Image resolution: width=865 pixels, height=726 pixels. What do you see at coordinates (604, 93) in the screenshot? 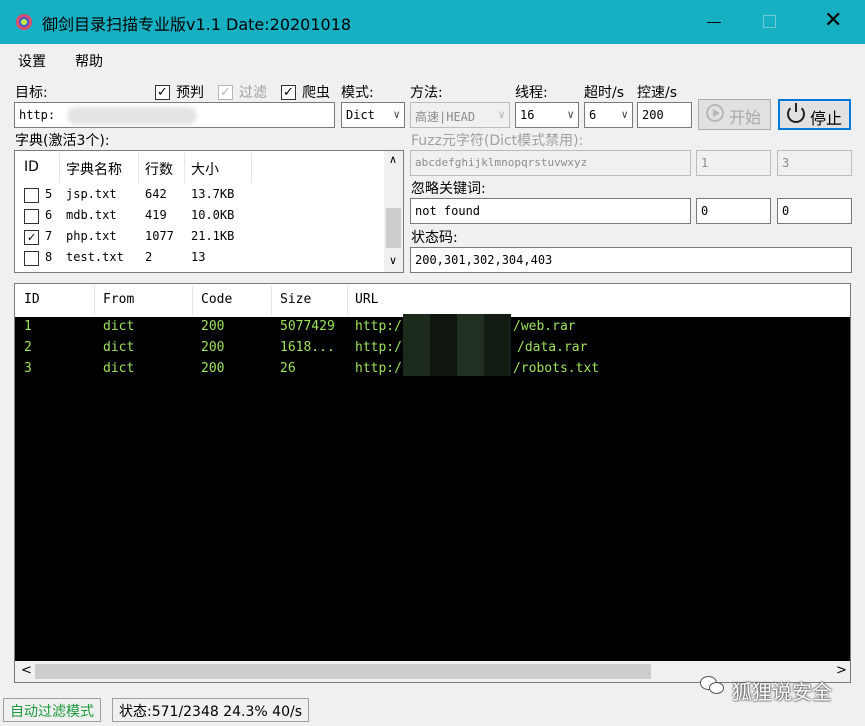
I see `timeout-label: 超时/s` at bounding box center [604, 93].